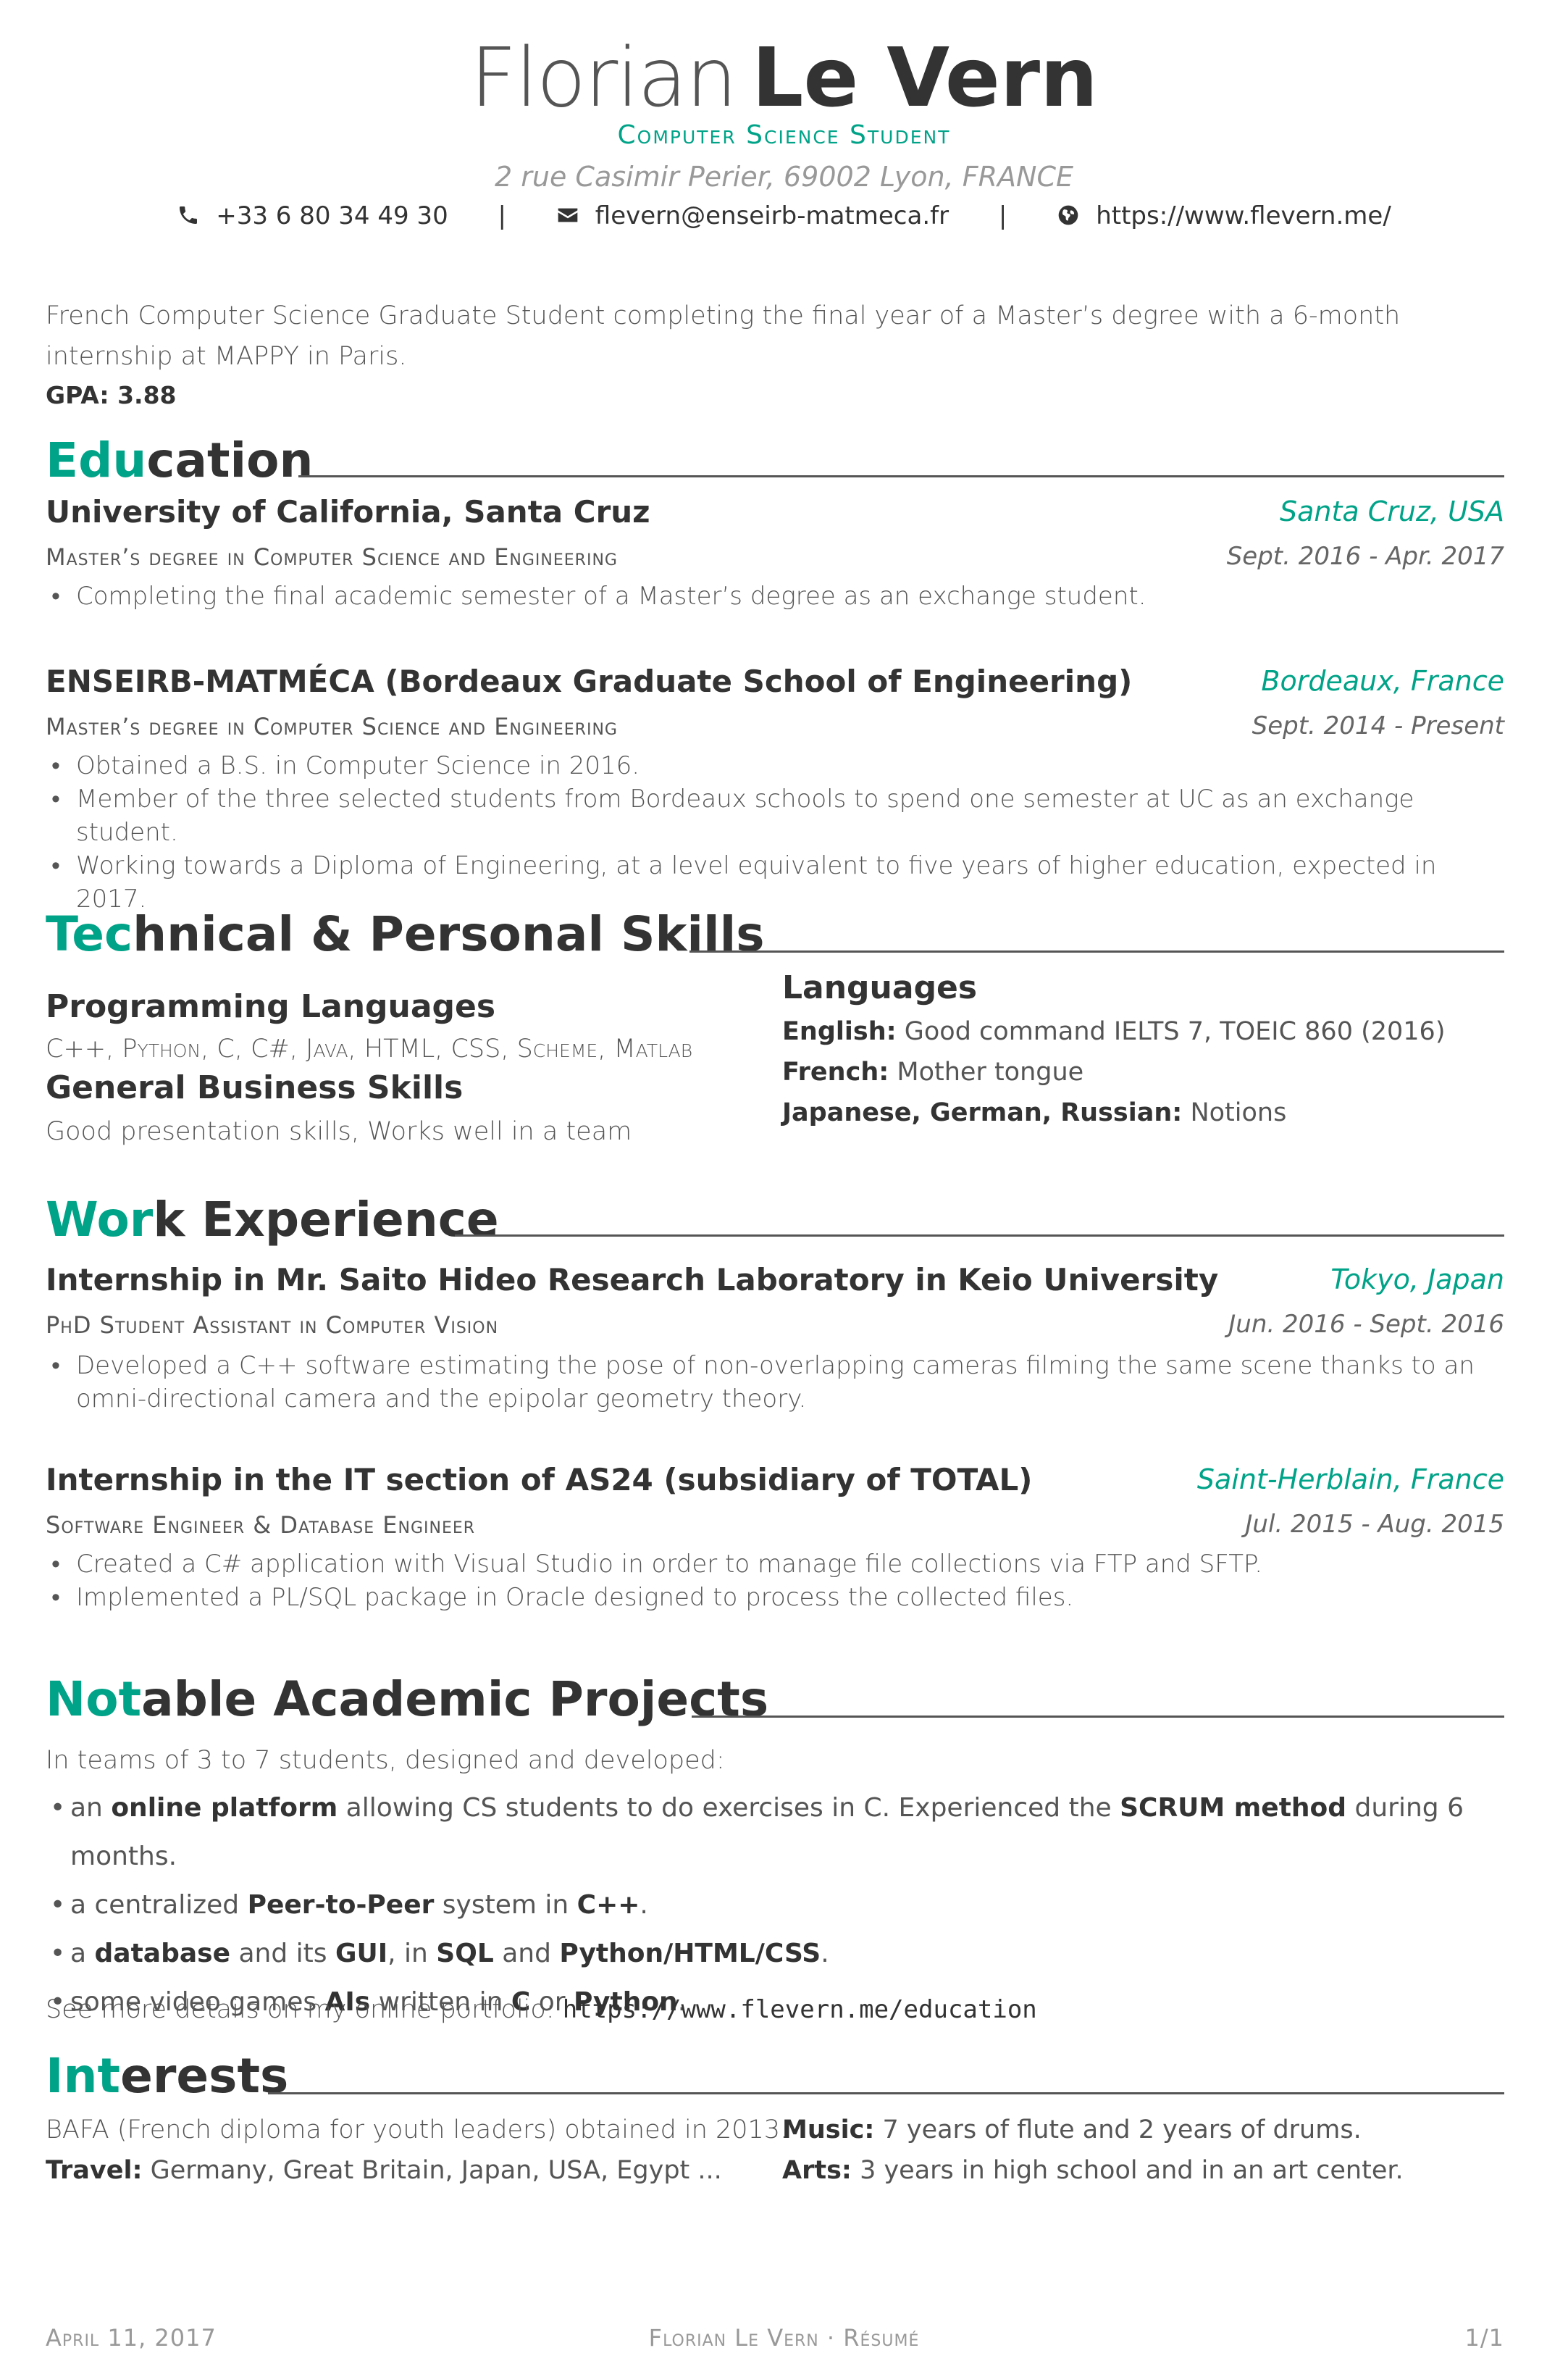  Describe the element at coordinates (568, 215) in the screenshot. I see `envelope-icon` at that location.